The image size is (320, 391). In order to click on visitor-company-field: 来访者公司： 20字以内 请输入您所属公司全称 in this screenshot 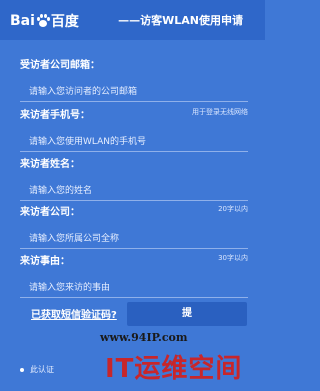, I will do `click(134, 226)`.